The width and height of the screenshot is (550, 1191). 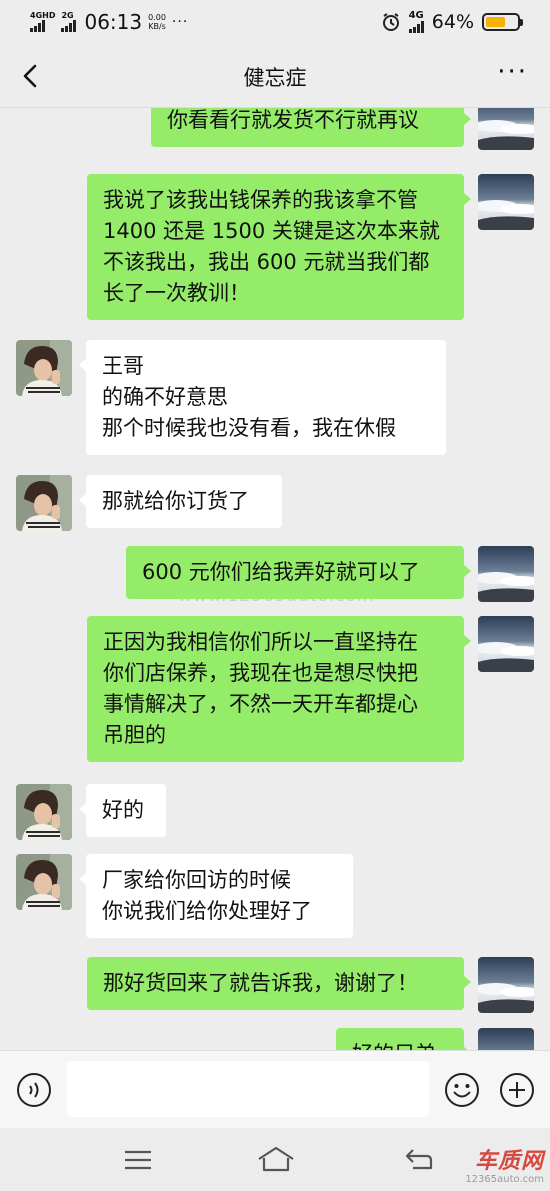 What do you see at coordinates (176, 293) in the screenshot?
I see `message-text-line: 长了一次教训！` at bounding box center [176, 293].